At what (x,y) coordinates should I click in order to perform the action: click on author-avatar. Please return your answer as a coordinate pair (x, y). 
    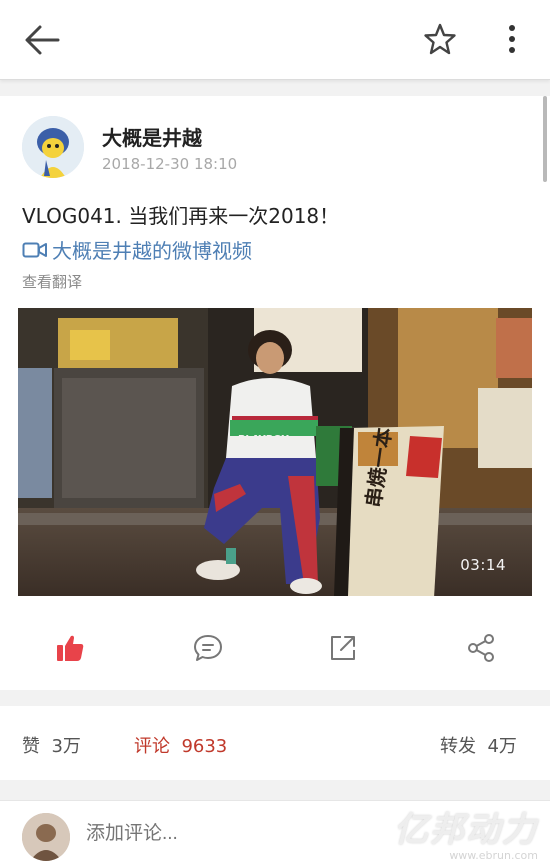
    Looking at the image, I should click on (53, 147).